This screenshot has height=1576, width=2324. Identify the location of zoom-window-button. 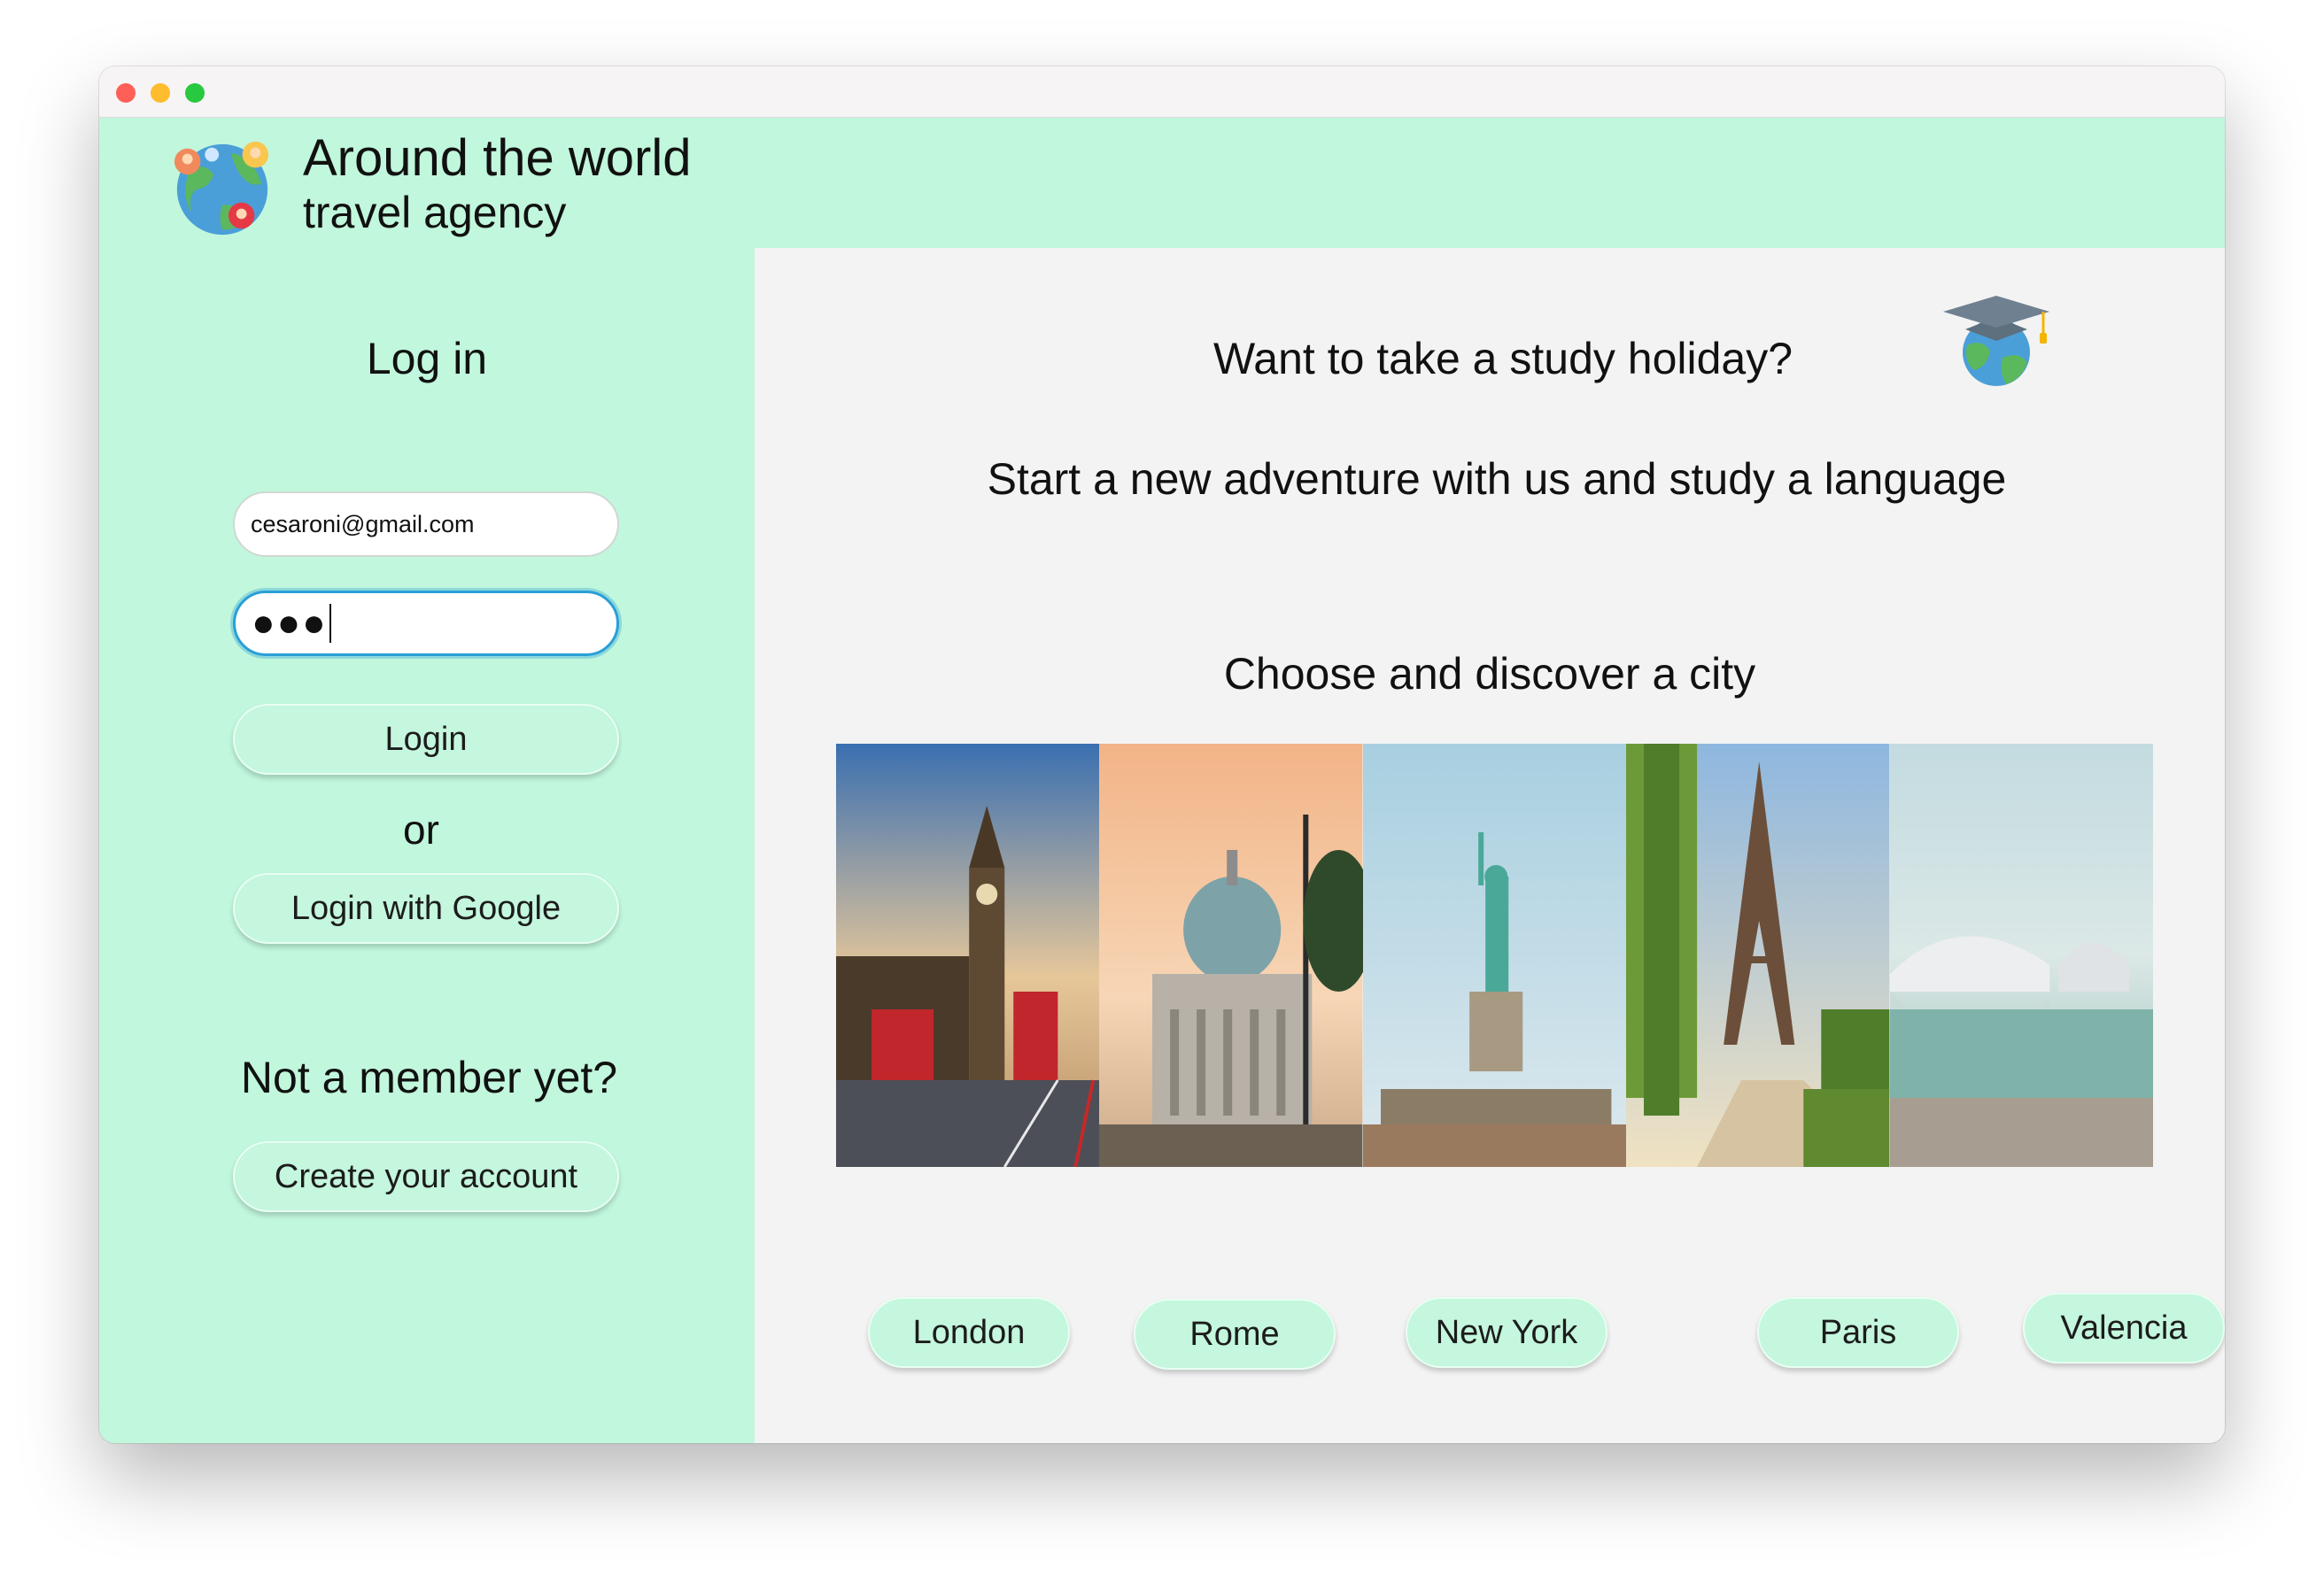
(195, 93).